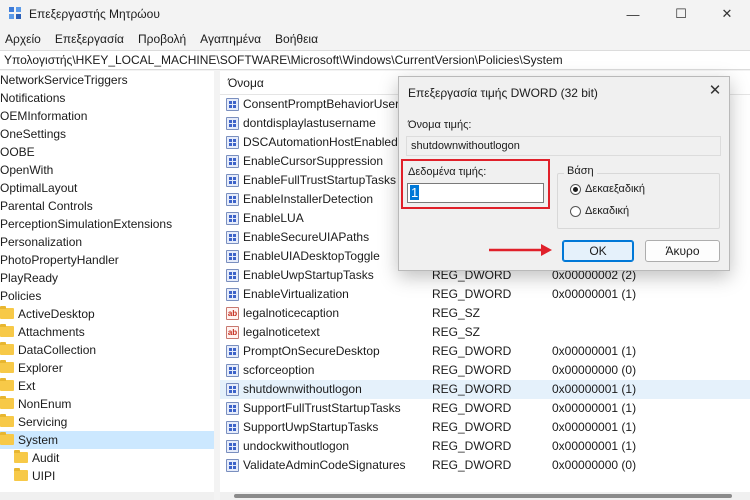  What do you see at coordinates (230, 39) in the screenshot?
I see `menu-favorites: Αγαπημένα` at bounding box center [230, 39].